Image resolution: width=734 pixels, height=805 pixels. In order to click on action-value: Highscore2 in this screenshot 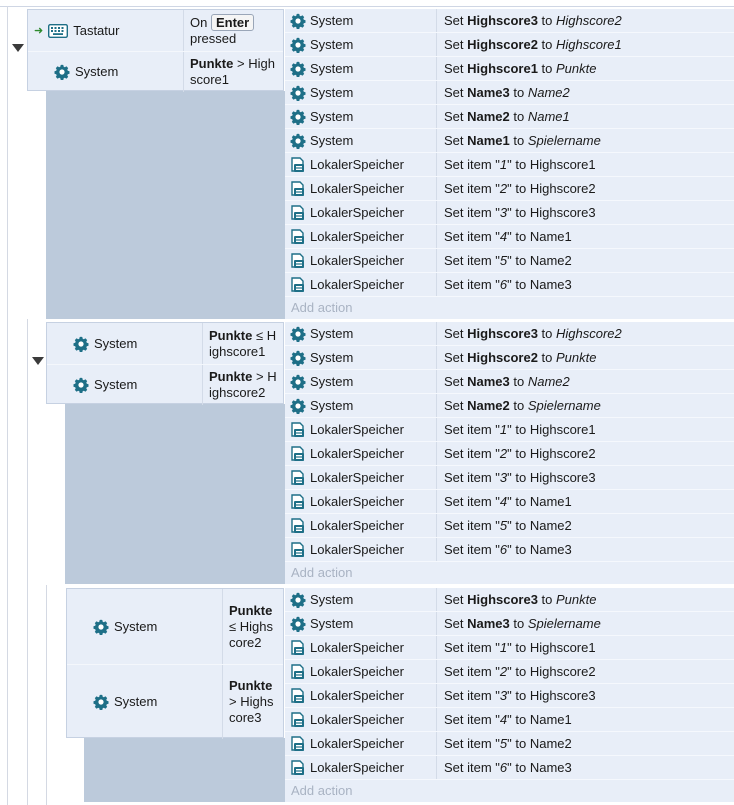, I will do `click(589, 20)`.